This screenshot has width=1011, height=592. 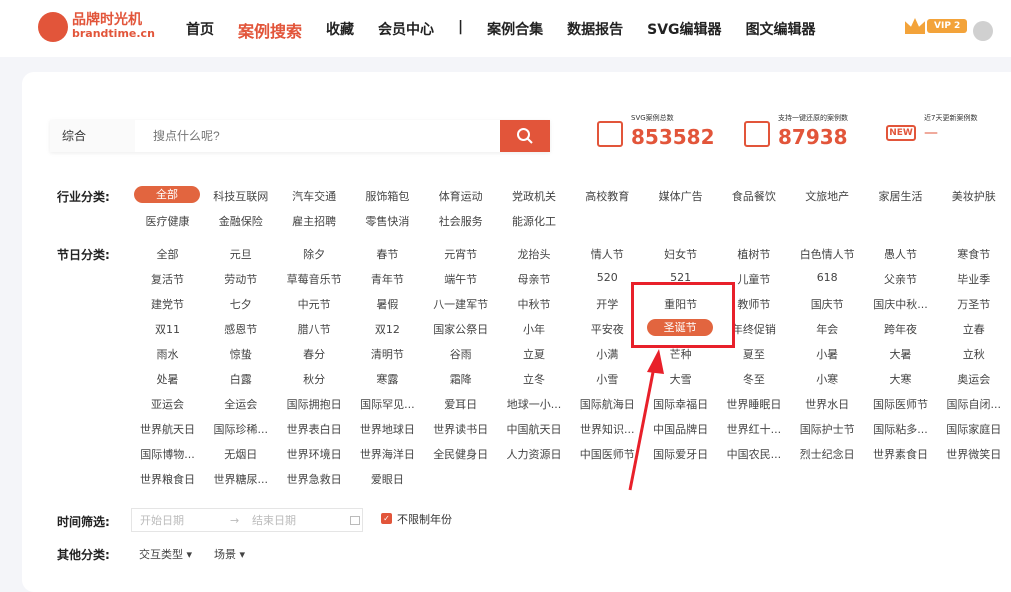 What do you see at coordinates (646, 420) in the screenshot?
I see `annotation-arrow-icon` at bounding box center [646, 420].